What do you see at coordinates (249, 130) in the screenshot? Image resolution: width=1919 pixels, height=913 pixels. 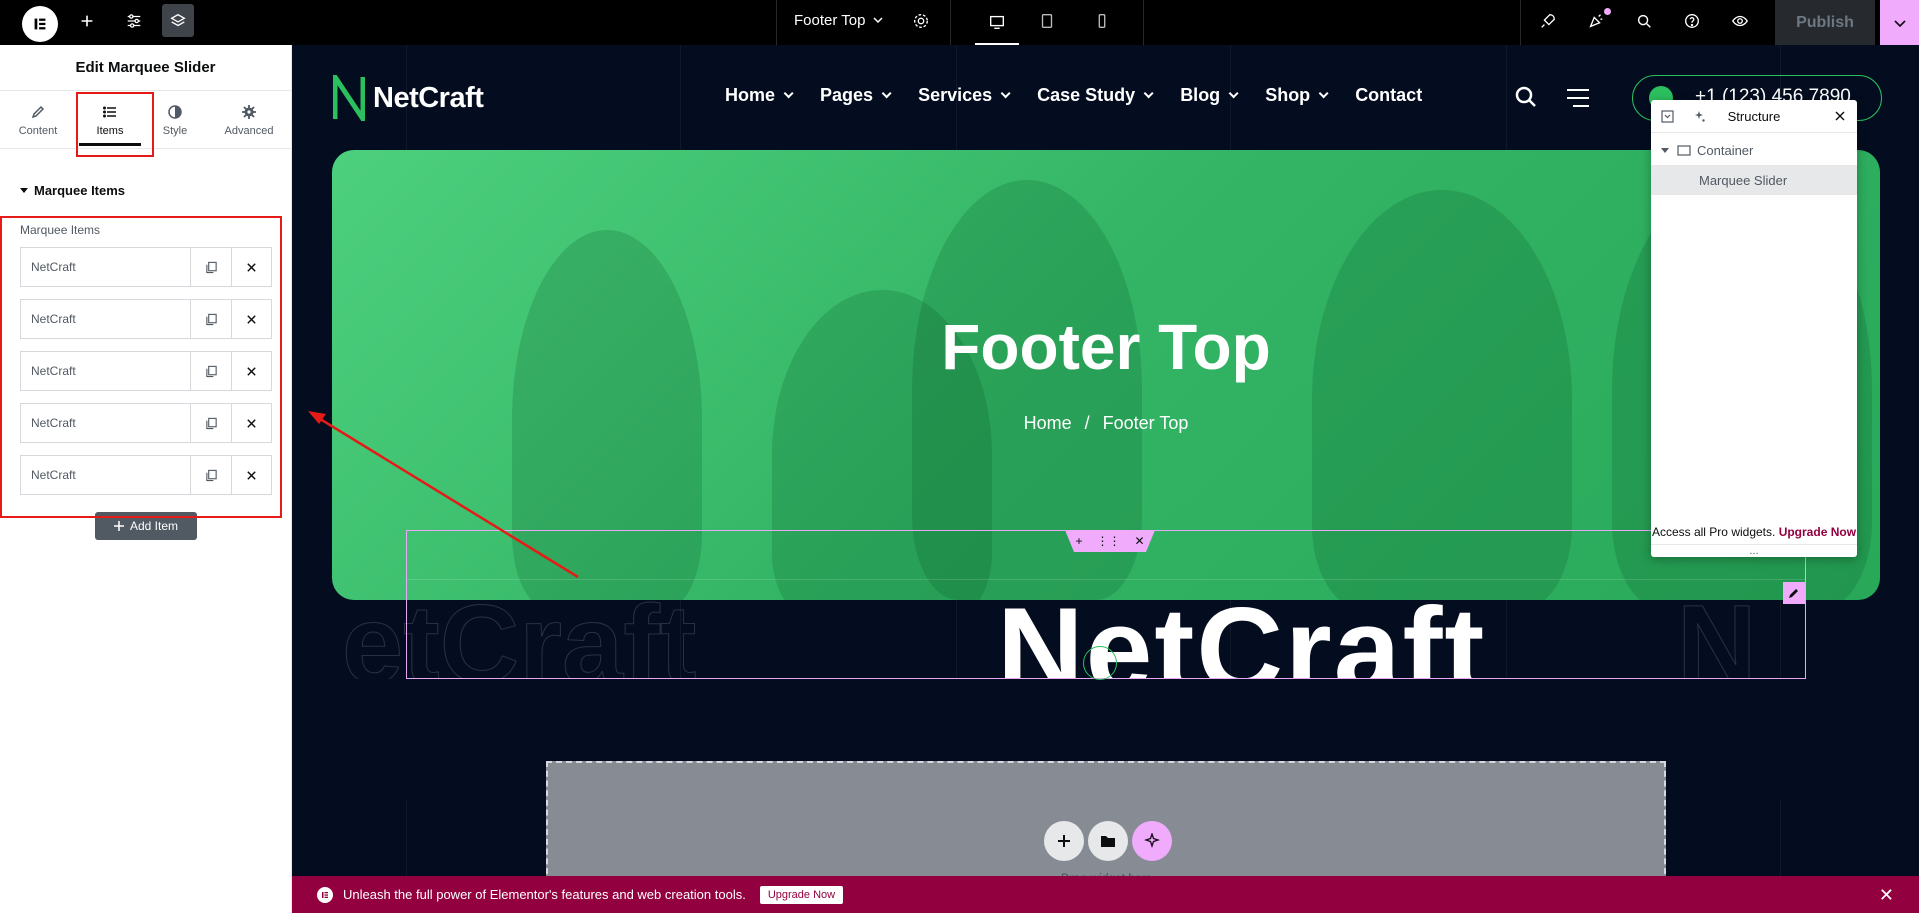 I see `tab-label: Advanced` at bounding box center [249, 130].